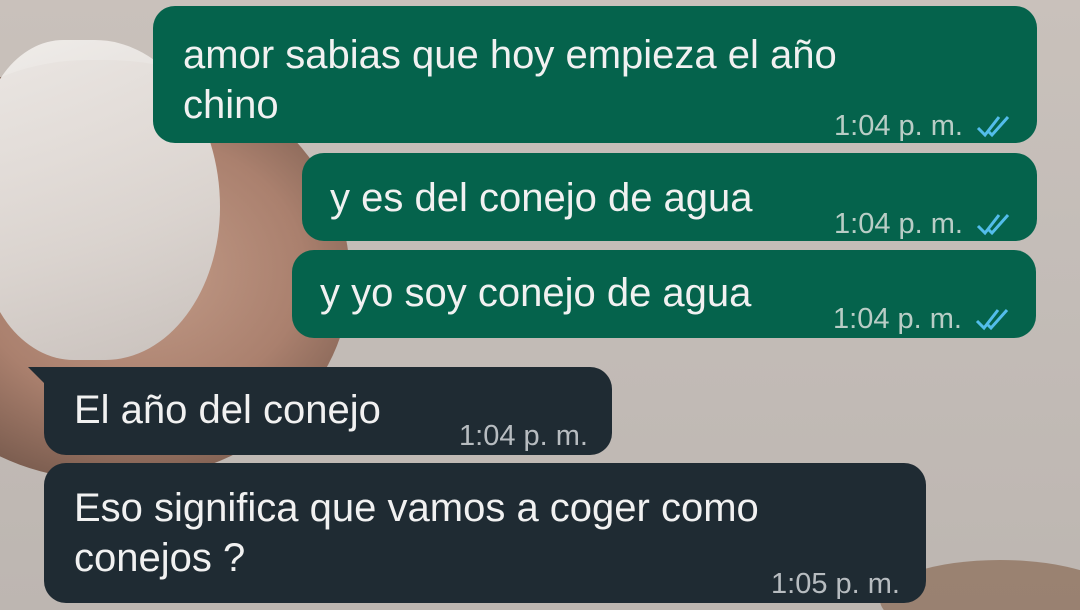  Describe the element at coordinates (541, 198) in the screenshot. I see `message-text: y es del conejo de agua` at that location.